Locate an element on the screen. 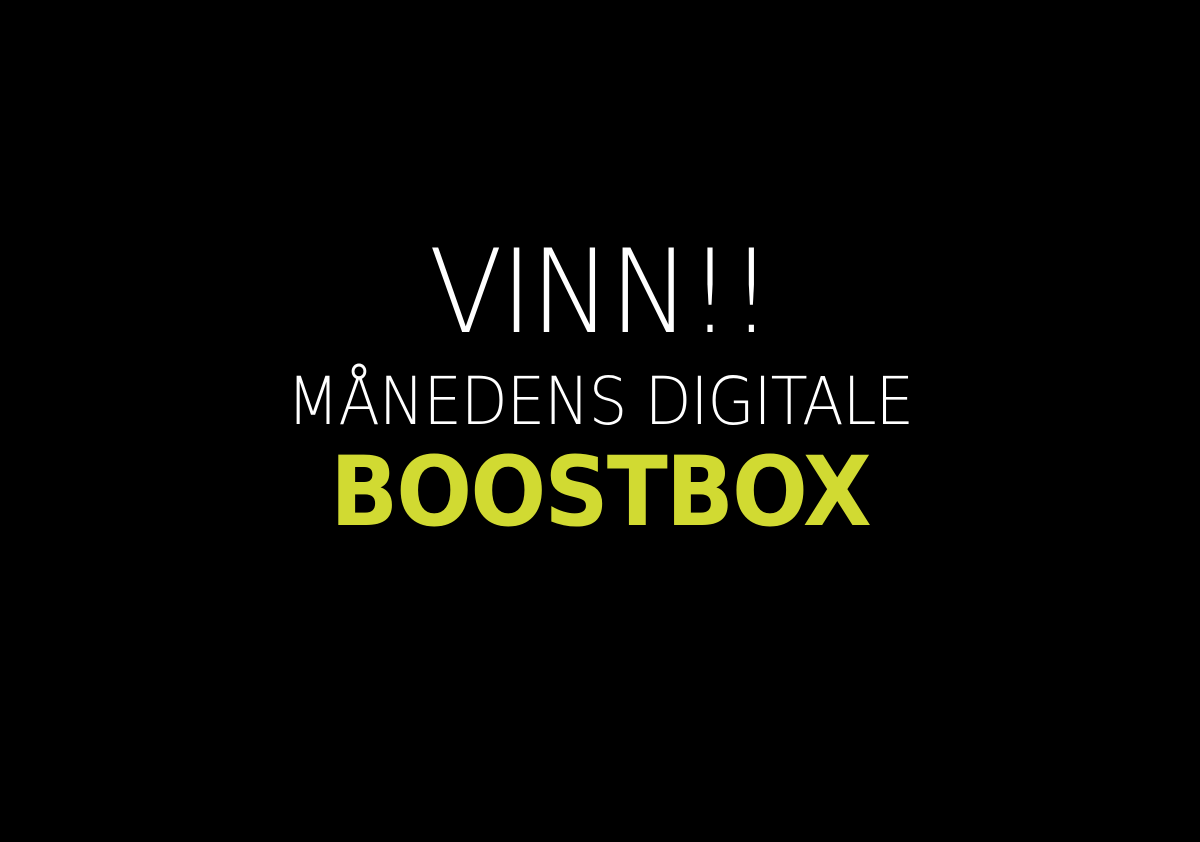 The height and width of the screenshot is (842, 1200). headline-subtitle: MÅNEDENS DIGITALE is located at coordinates (600, 401).